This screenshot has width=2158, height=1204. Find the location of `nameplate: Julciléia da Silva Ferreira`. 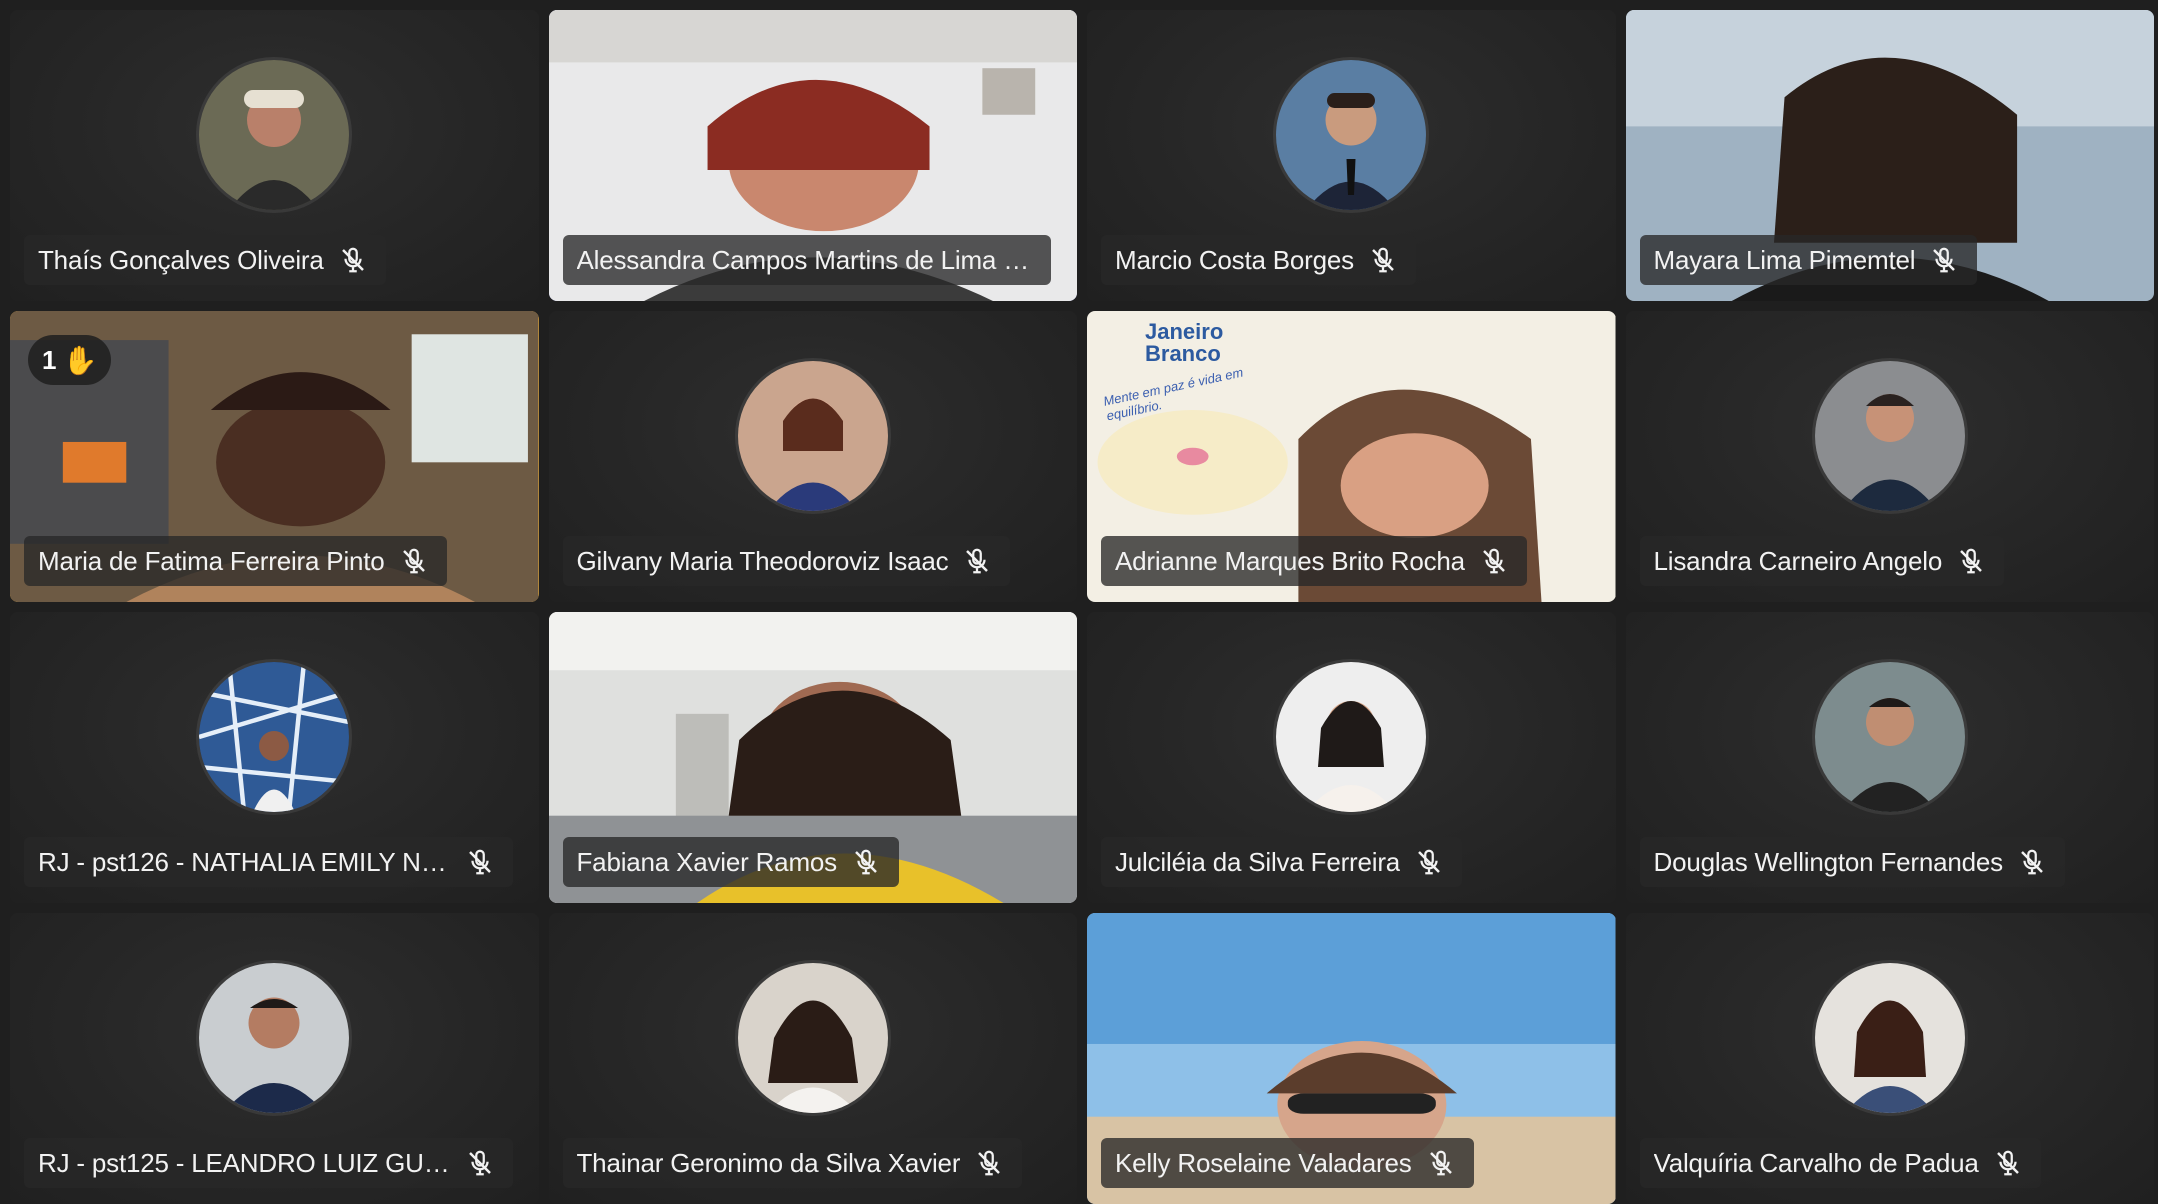

nameplate: Julciléia da Silva Ferreira is located at coordinates (1282, 862).